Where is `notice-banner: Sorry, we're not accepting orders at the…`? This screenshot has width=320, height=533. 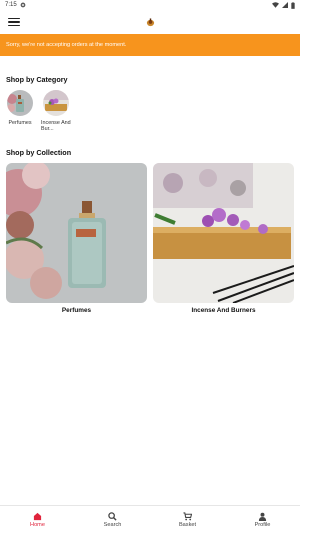 notice-banner: Sorry, we're not accepting orders at the… is located at coordinates (150, 45).